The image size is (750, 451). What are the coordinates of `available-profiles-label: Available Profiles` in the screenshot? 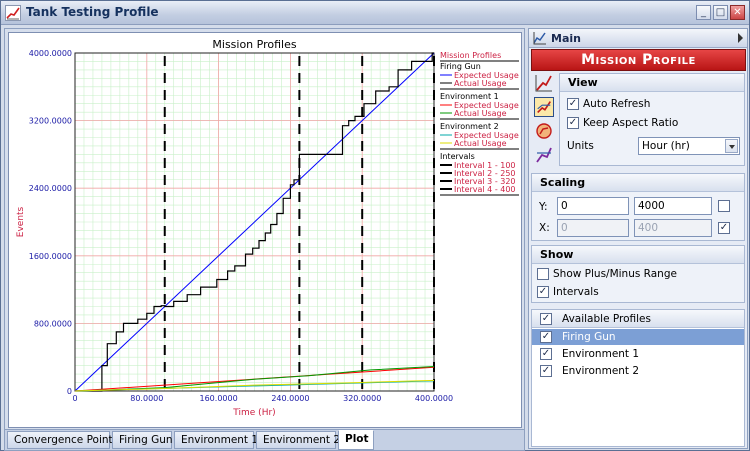 It's located at (606, 319).